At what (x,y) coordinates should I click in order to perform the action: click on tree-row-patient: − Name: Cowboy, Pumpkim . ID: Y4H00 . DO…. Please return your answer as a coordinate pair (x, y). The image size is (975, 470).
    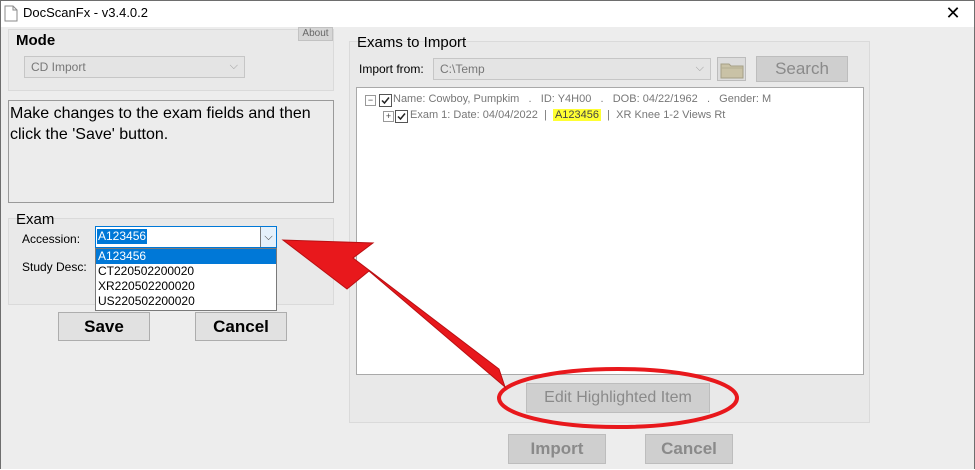
    Looking at the image, I should click on (610, 100).